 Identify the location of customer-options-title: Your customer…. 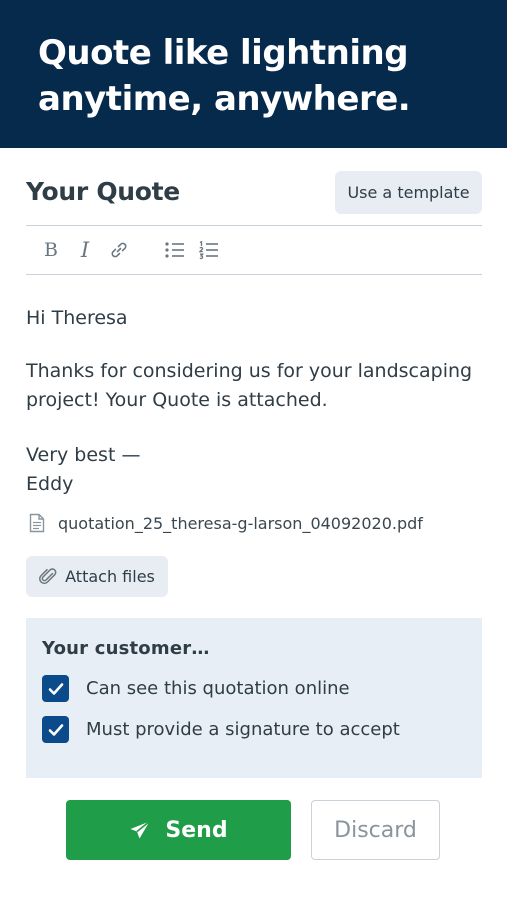
(126, 648).